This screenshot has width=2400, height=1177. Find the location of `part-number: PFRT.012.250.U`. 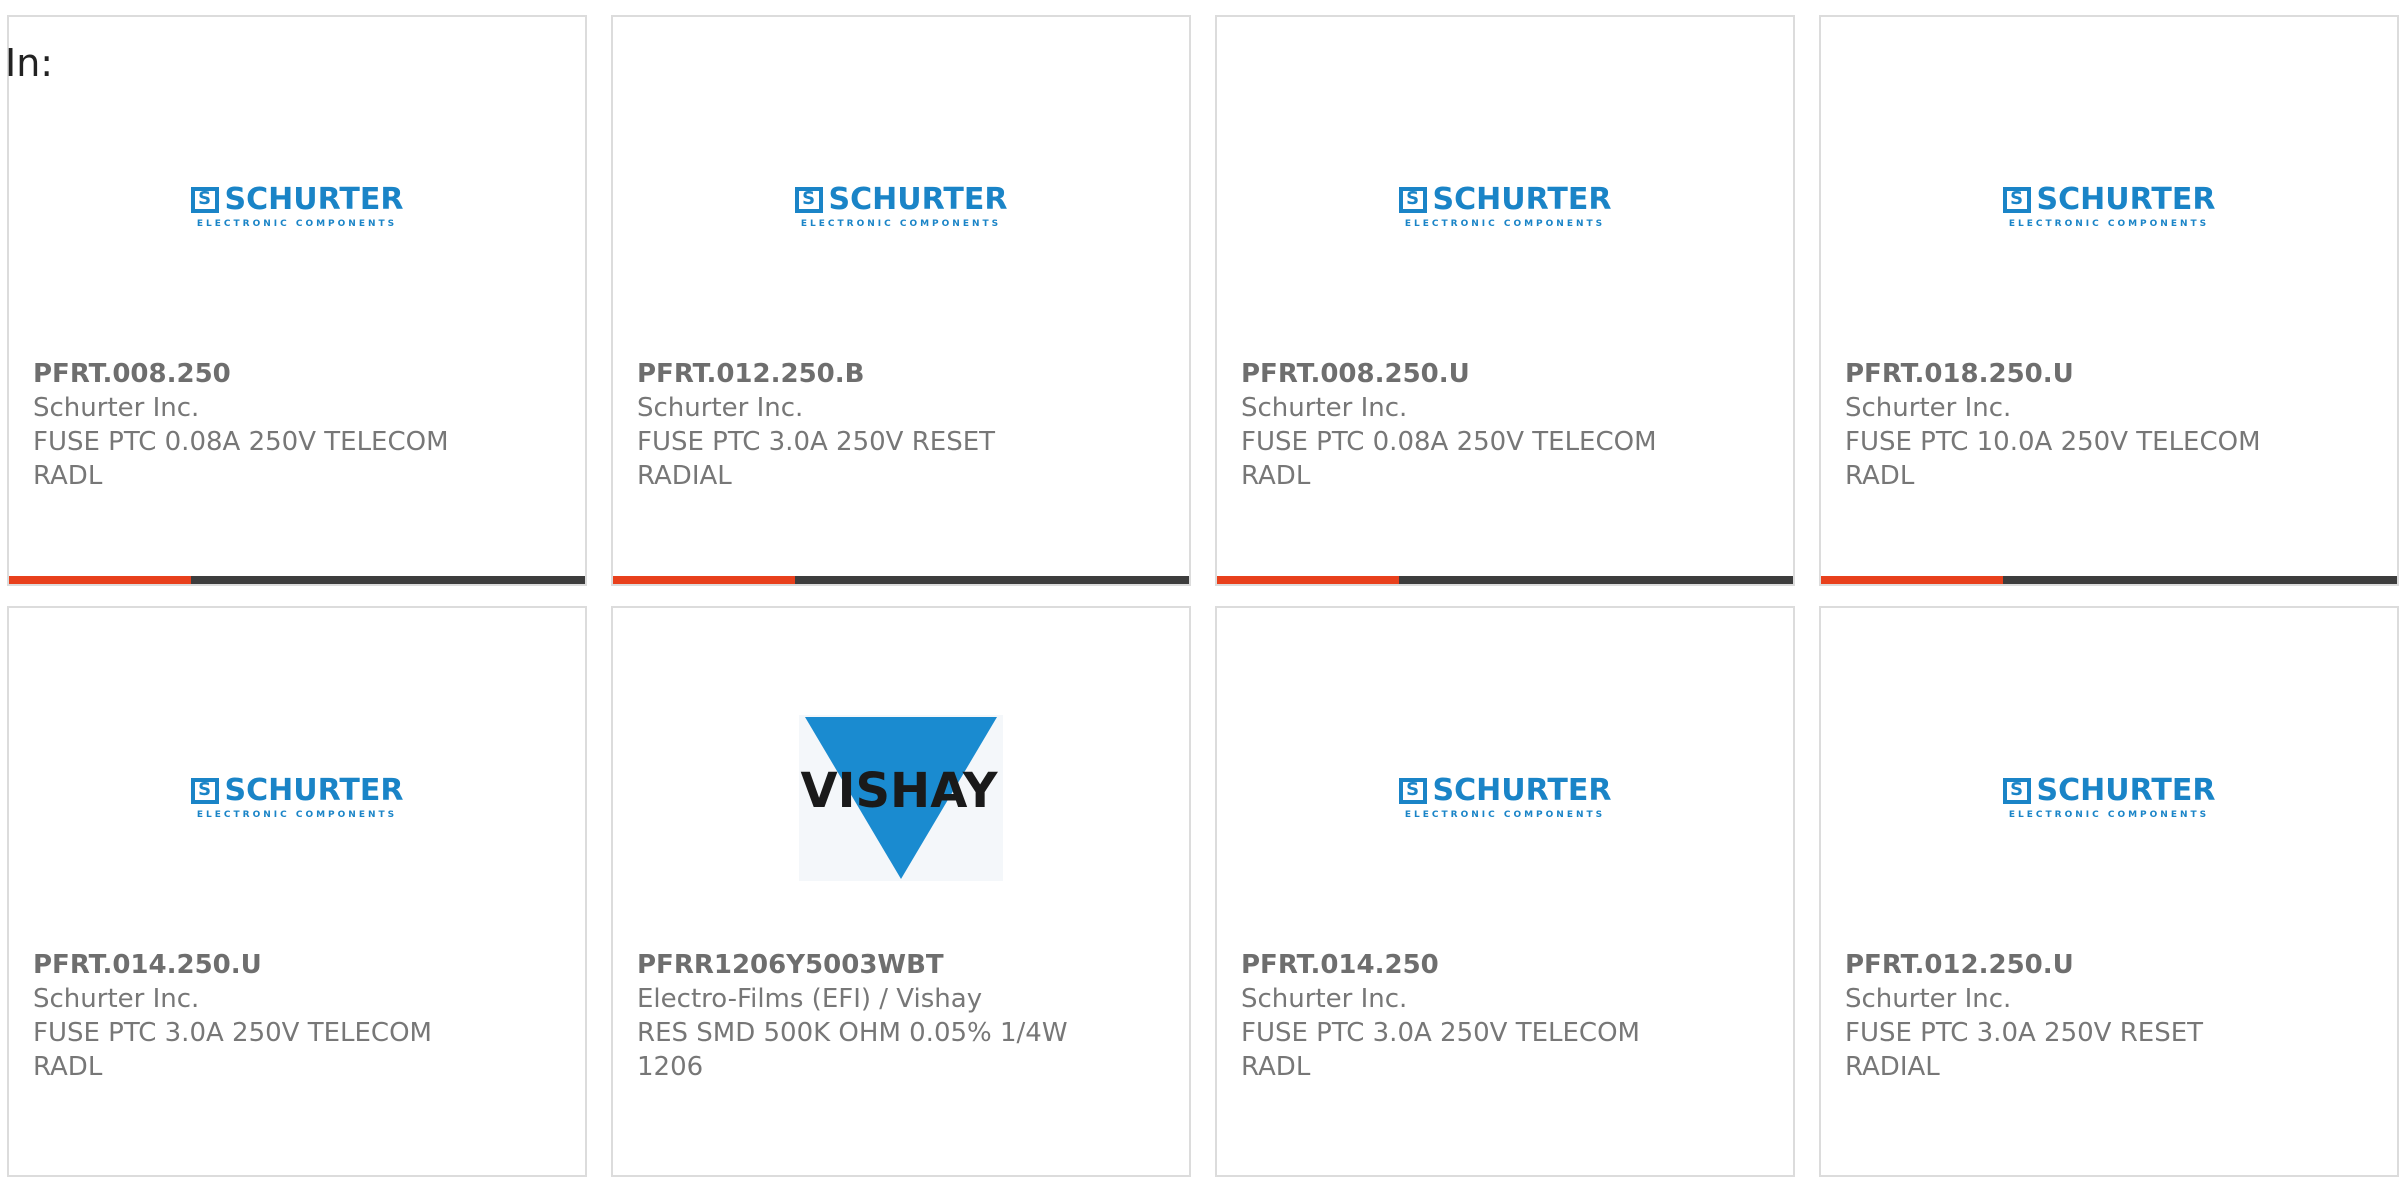

part-number: PFRT.012.250.U is located at coordinates (2065, 965).